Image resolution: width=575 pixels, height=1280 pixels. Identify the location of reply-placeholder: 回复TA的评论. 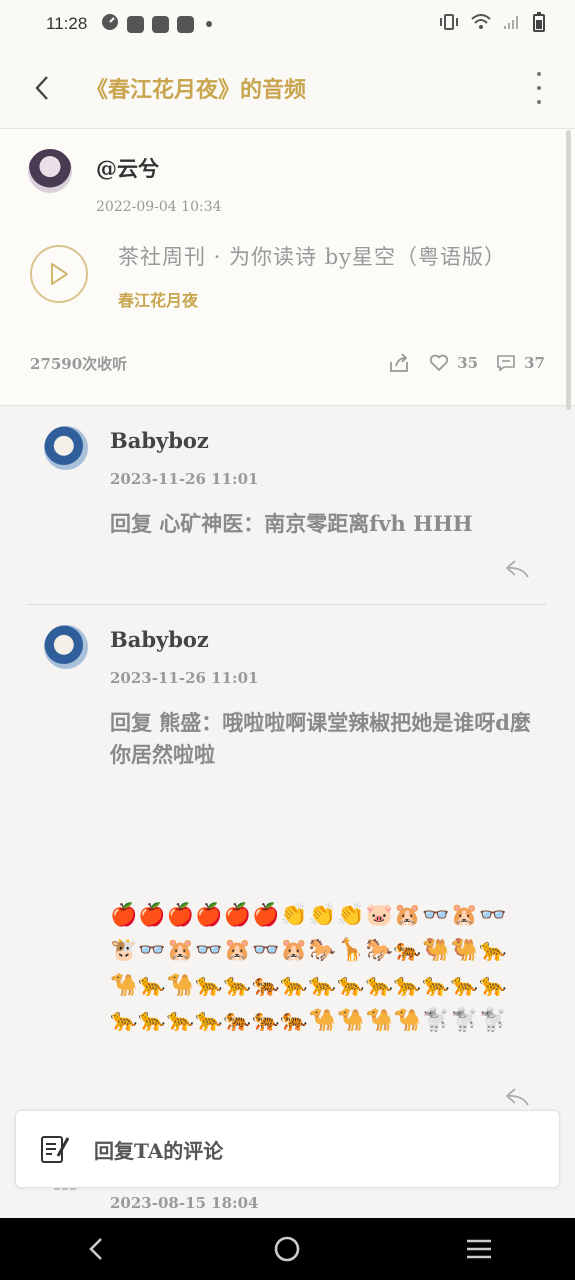
(159, 1150).